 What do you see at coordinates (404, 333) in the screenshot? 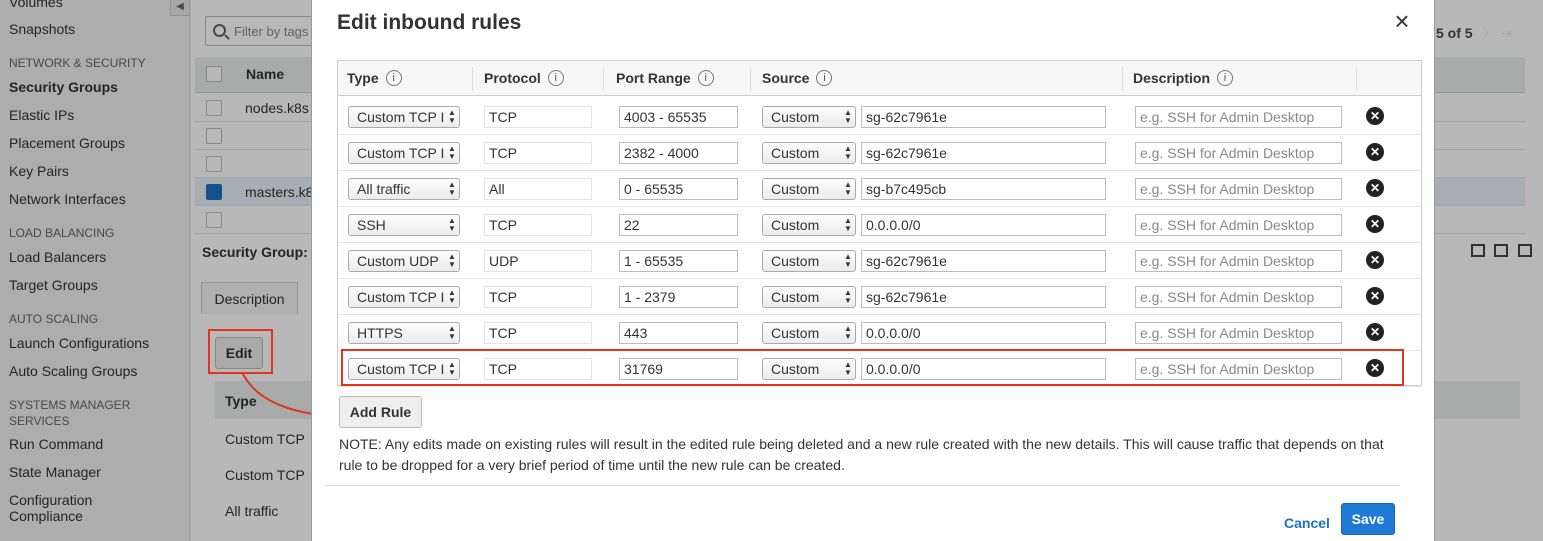
I see `rule-type-select: HTTPS ▲ ▼` at bounding box center [404, 333].